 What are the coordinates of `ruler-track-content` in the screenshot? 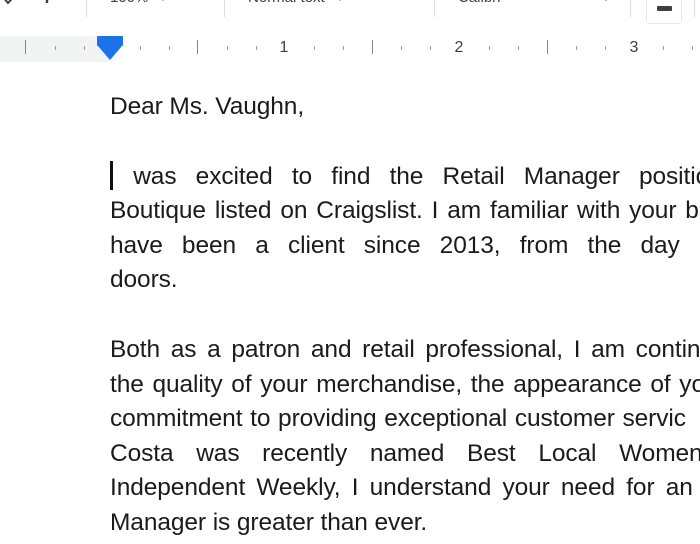 It's located at (405, 49).